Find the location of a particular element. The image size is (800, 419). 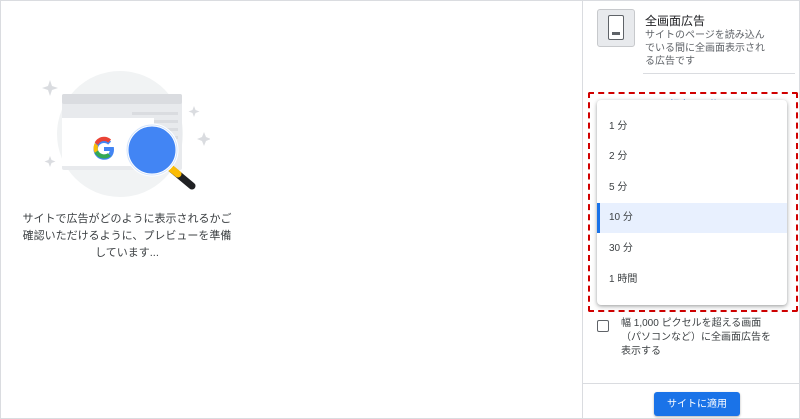

google-g-magnifier-icon is located at coordinates (125, 133).